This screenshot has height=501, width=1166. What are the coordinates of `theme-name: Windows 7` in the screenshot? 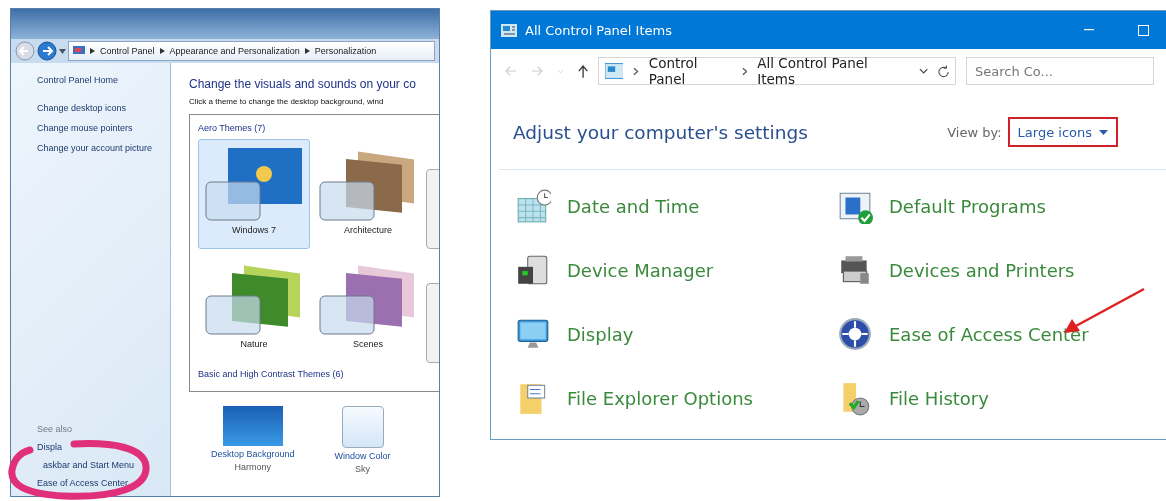 It's located at (254, 230).